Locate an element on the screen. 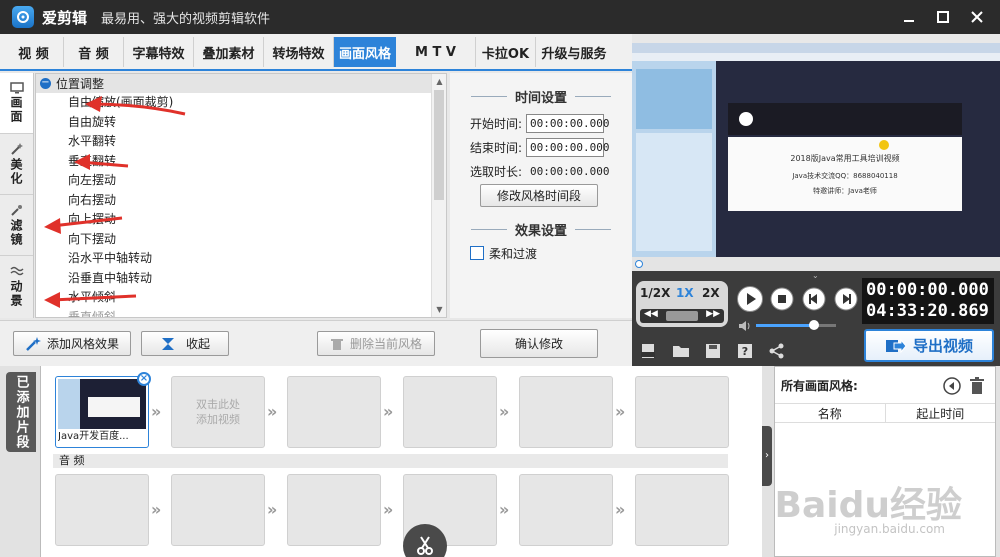  remove-clip-icon: × is located at coordinates (144, 379).